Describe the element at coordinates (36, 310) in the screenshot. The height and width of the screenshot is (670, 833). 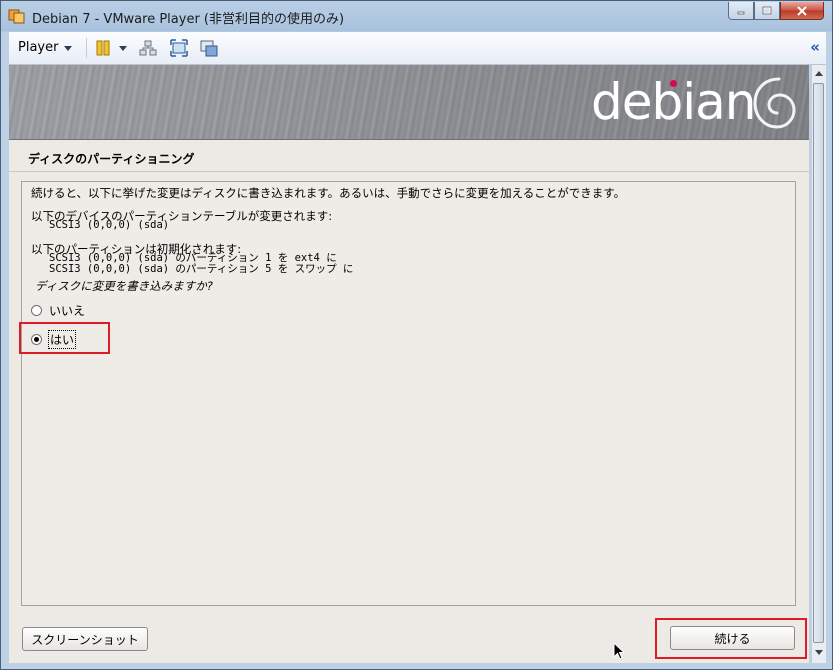
I see `radio-no` at that location.